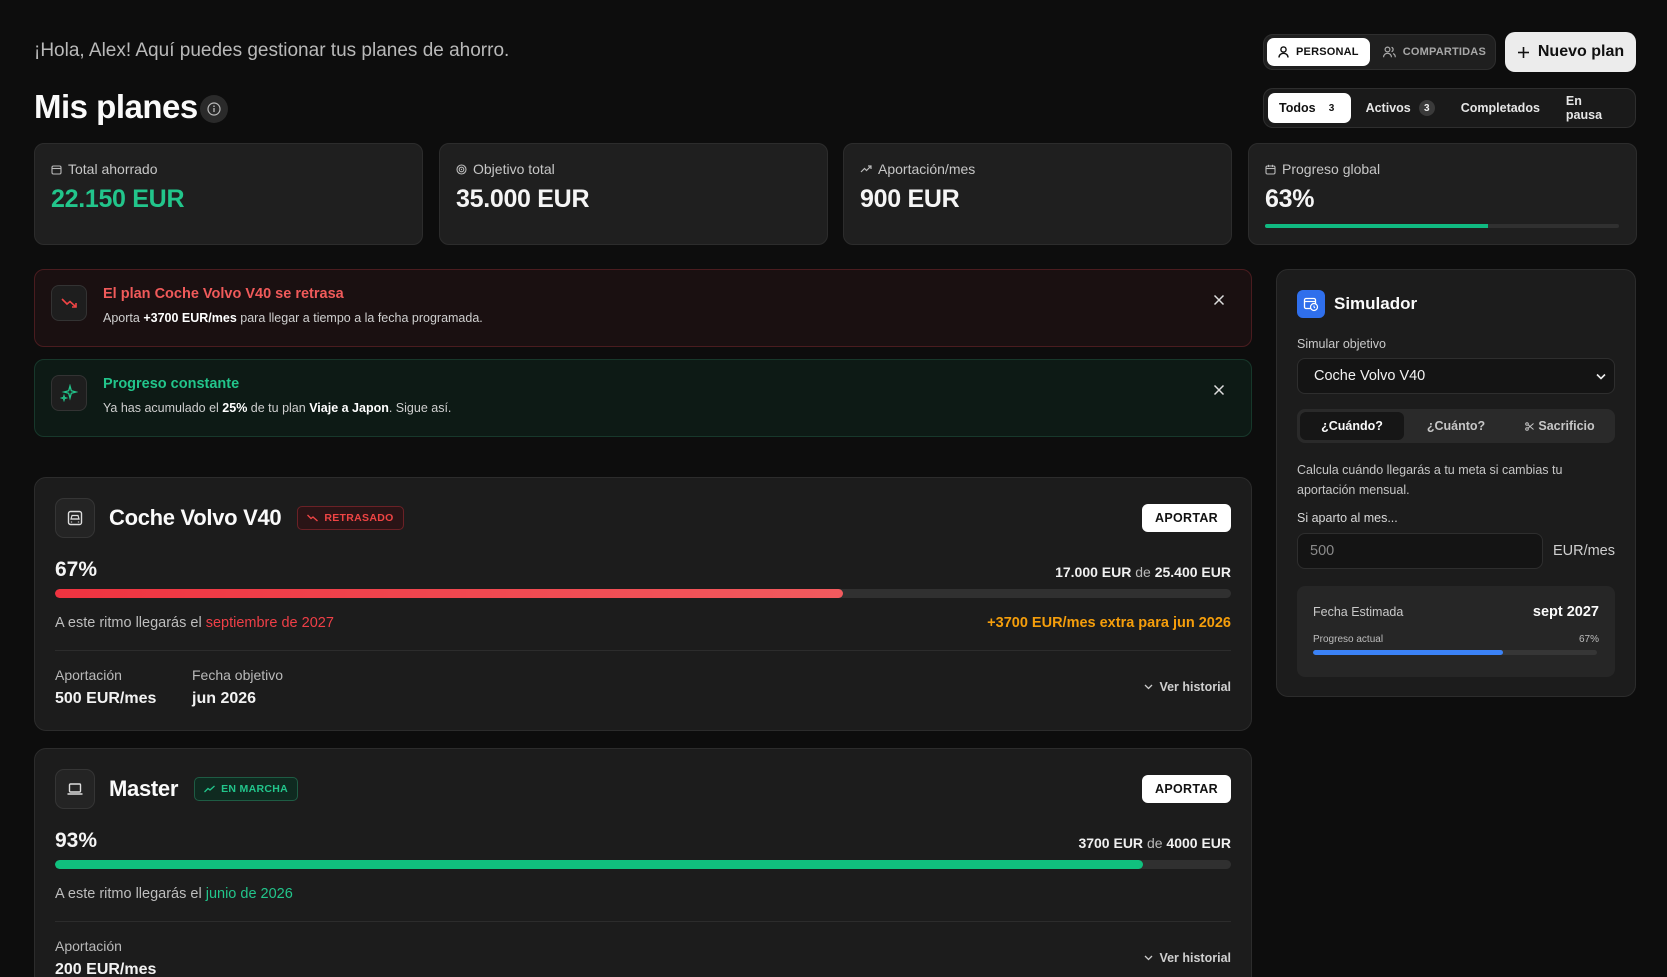  Describe the element at coordinates (56, 169) in the screenshot. I see `wallet-icon` at that location.